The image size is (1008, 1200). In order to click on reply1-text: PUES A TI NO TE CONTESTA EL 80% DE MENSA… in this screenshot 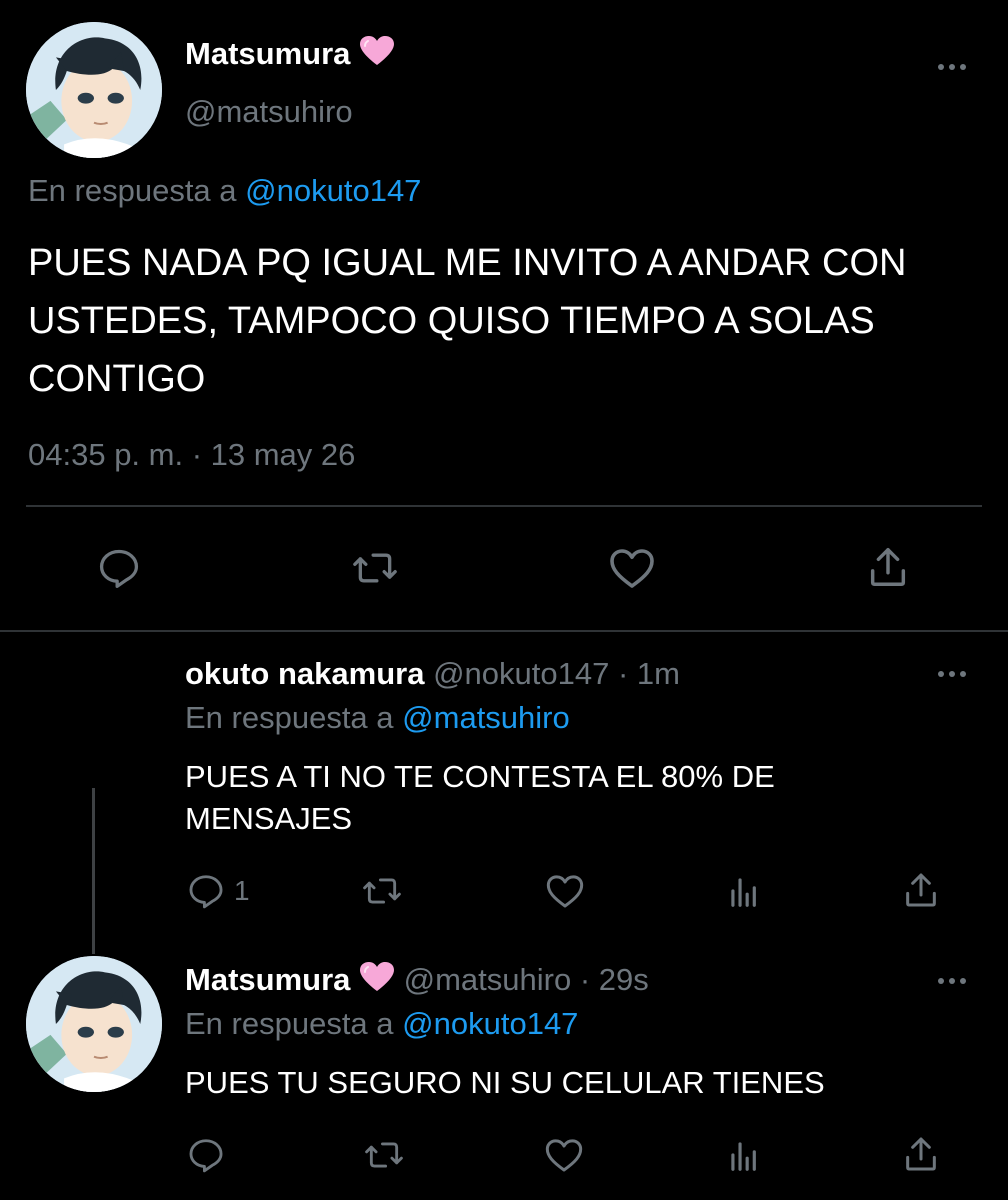, I will do `click(480, 797)`.